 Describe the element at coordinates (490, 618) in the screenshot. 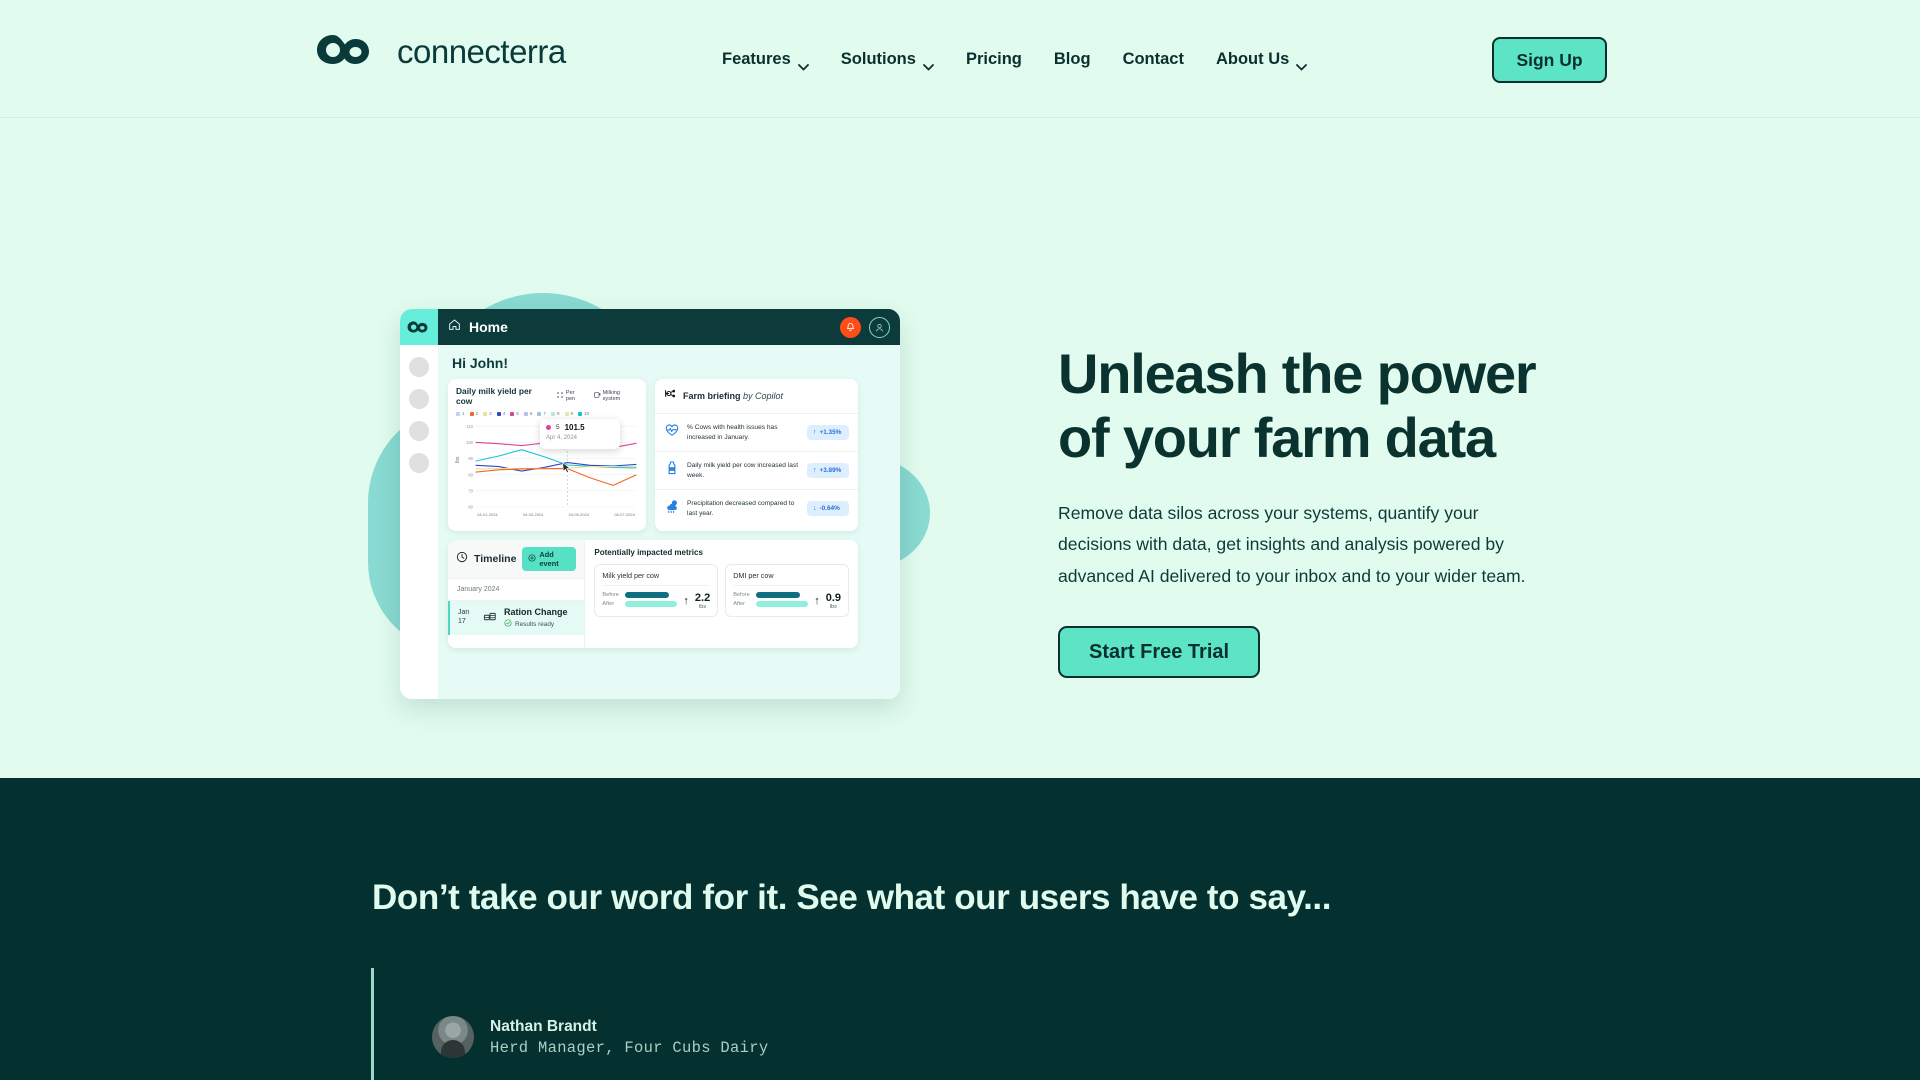

I see `feed-ration-icon` at that location.